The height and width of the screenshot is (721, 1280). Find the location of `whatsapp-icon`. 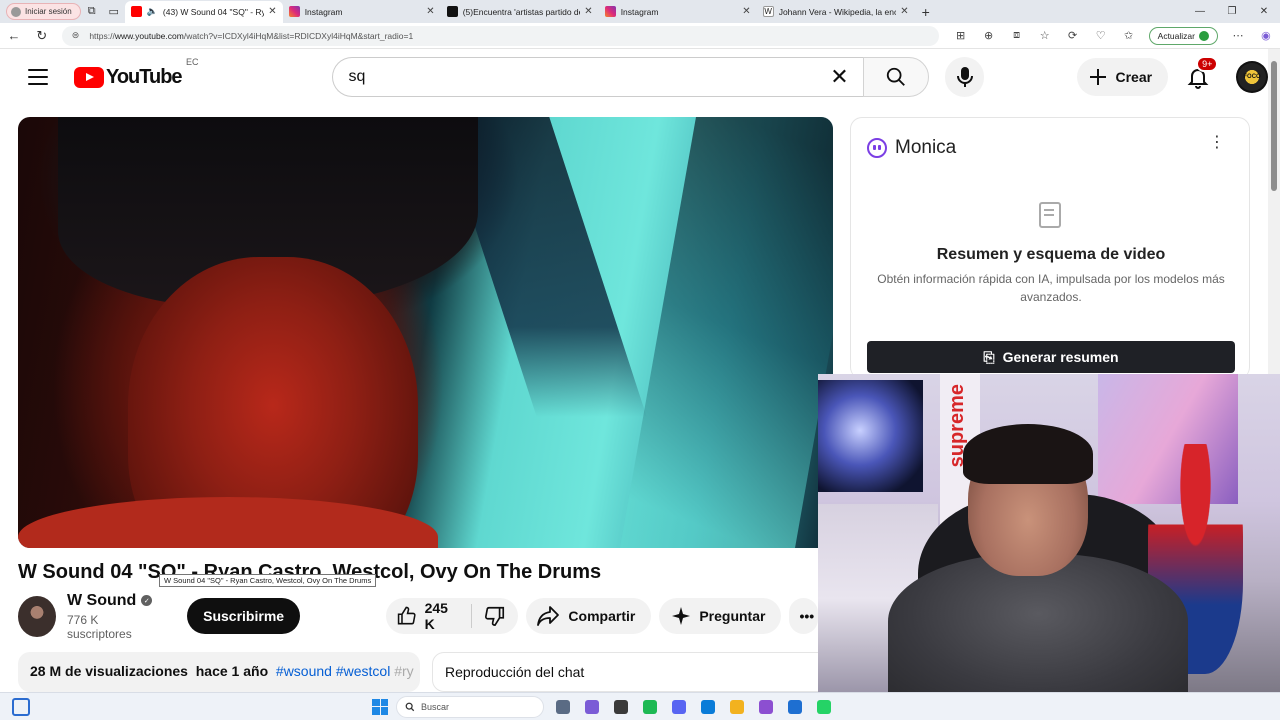

whatsapp-icon is located at coordinates (823, 707).